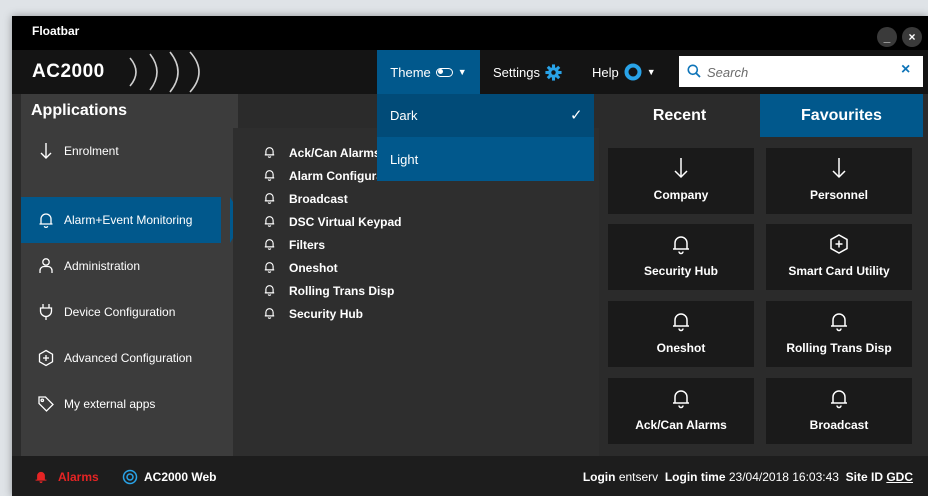 The width and height of the screenshot is (928, 496). Describe the element at coordinates (342, 291) in the screenshot. I see `list-item-label: Rolling Trans Disp` at that location.